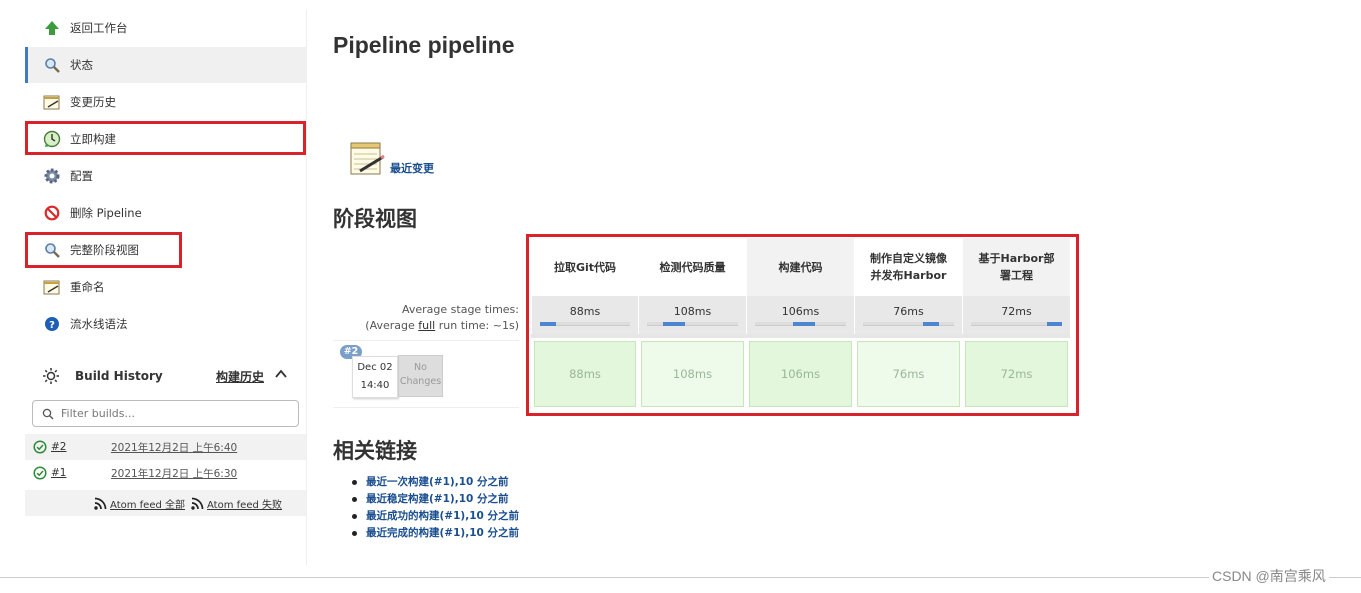 The width and height of the screenshot is (1361, 593). Describe the element at coordinates (460, 309) in the screenshot. I see `average-stage-times-text: Average stage times:` at that location.